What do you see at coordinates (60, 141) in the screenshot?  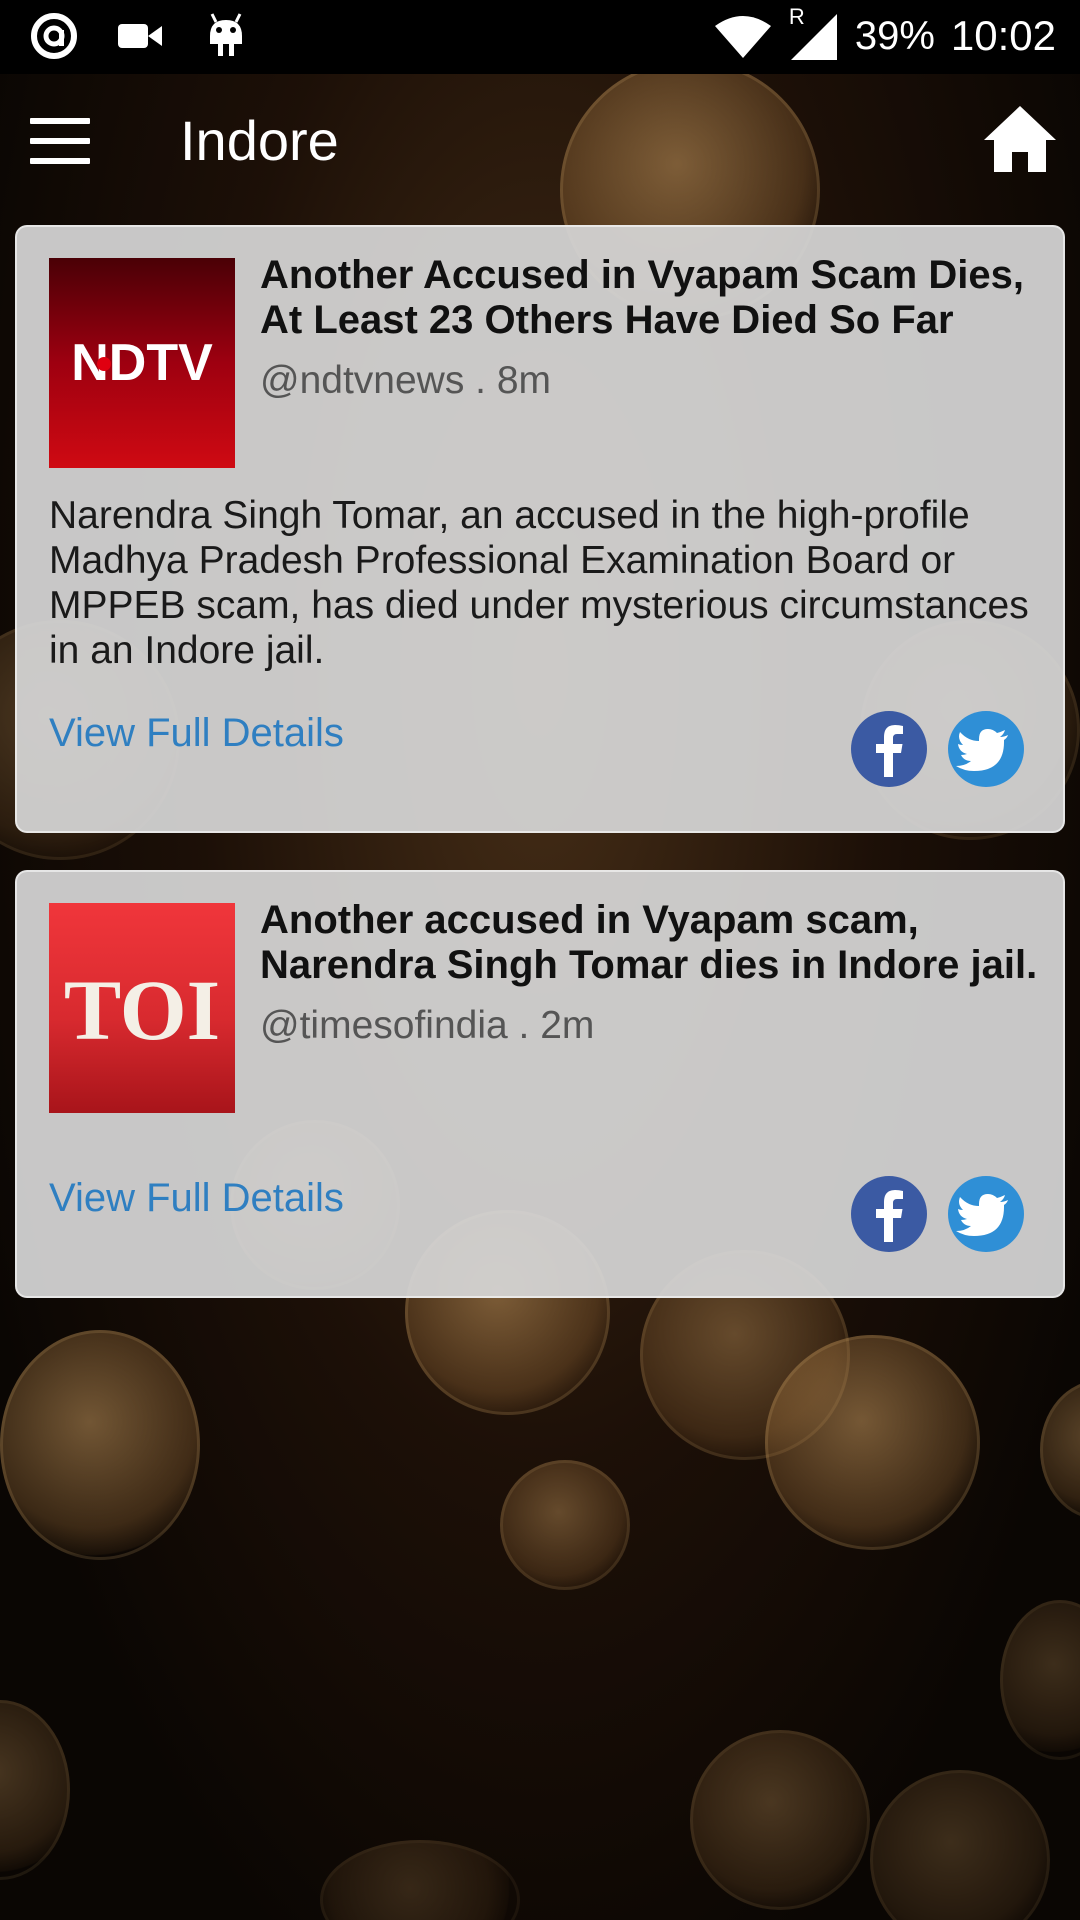 I see `hamburger-menu-icon` at bounding box center [60, 141].